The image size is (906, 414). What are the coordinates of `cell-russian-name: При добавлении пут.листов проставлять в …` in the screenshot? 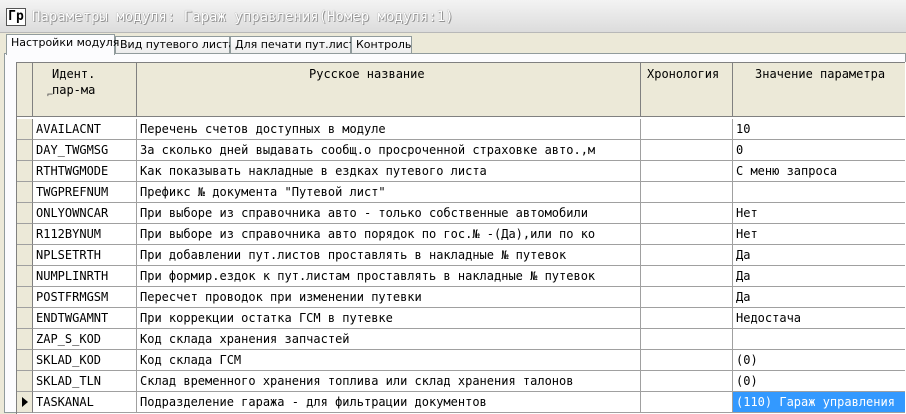 It's located at (389, 255).